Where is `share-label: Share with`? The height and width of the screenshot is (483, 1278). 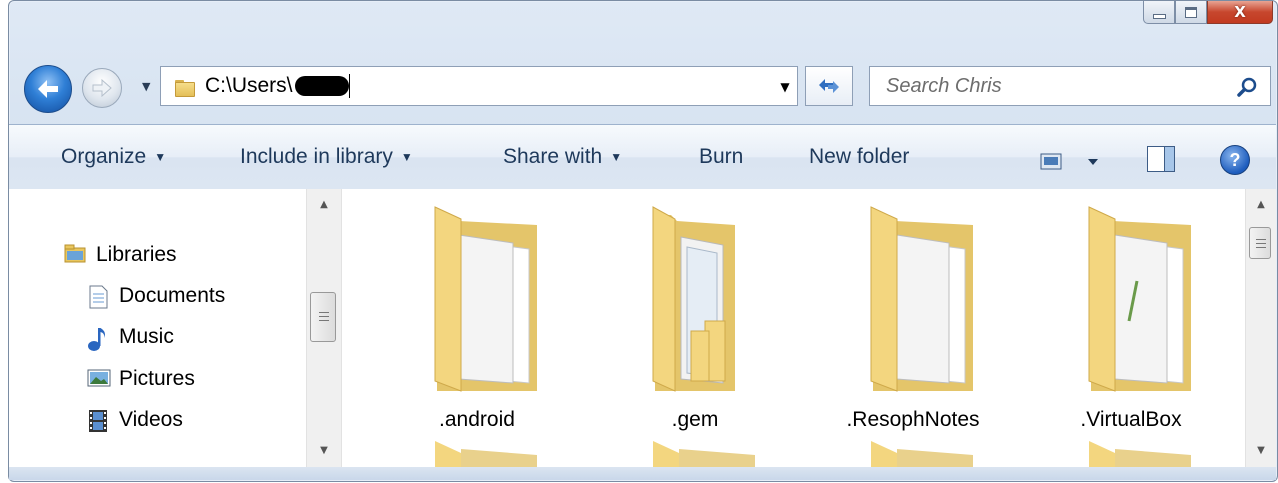
share-label: Share with is located at coordinates (553, 156).